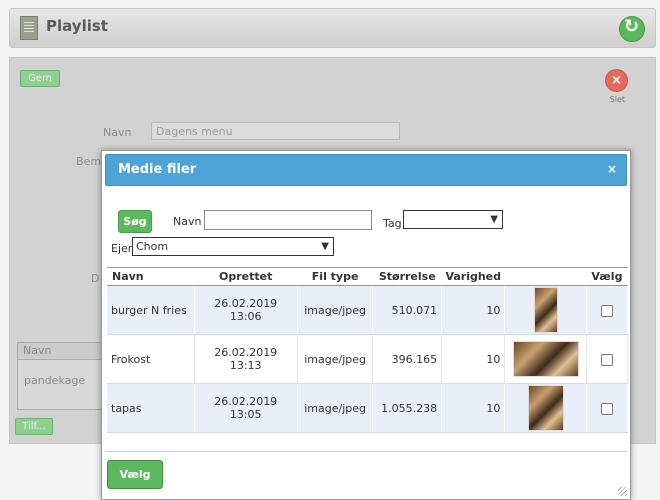 This screenshot has height=500, width=660. Describe the element at coordinates (407, 276) in the screenshot. I see `column-header-size: Størrelse` at that location.